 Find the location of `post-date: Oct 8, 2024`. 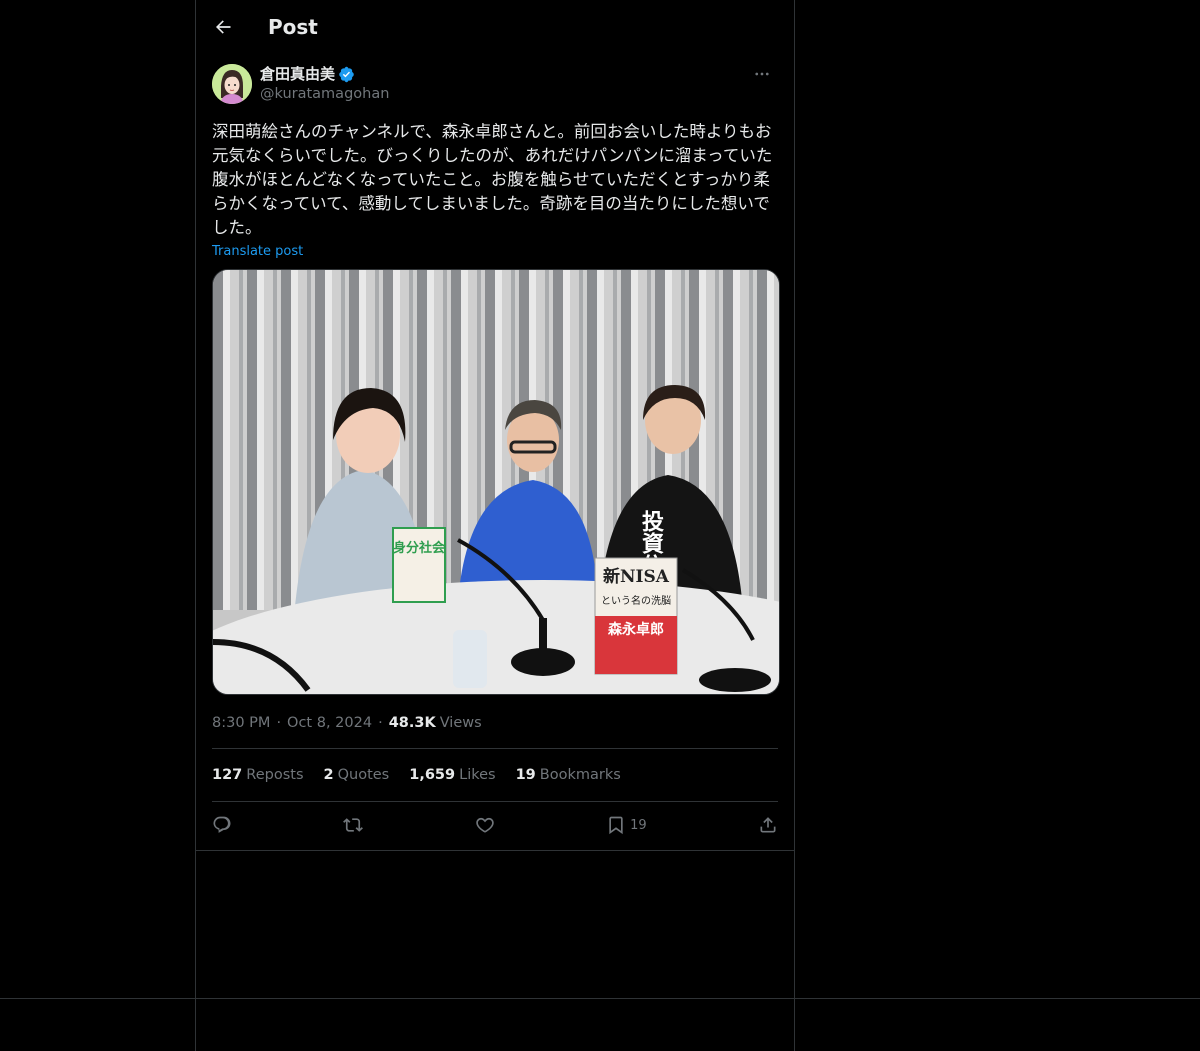

post-date: Oct 8, 2024 is located at coordinates (329, 723).